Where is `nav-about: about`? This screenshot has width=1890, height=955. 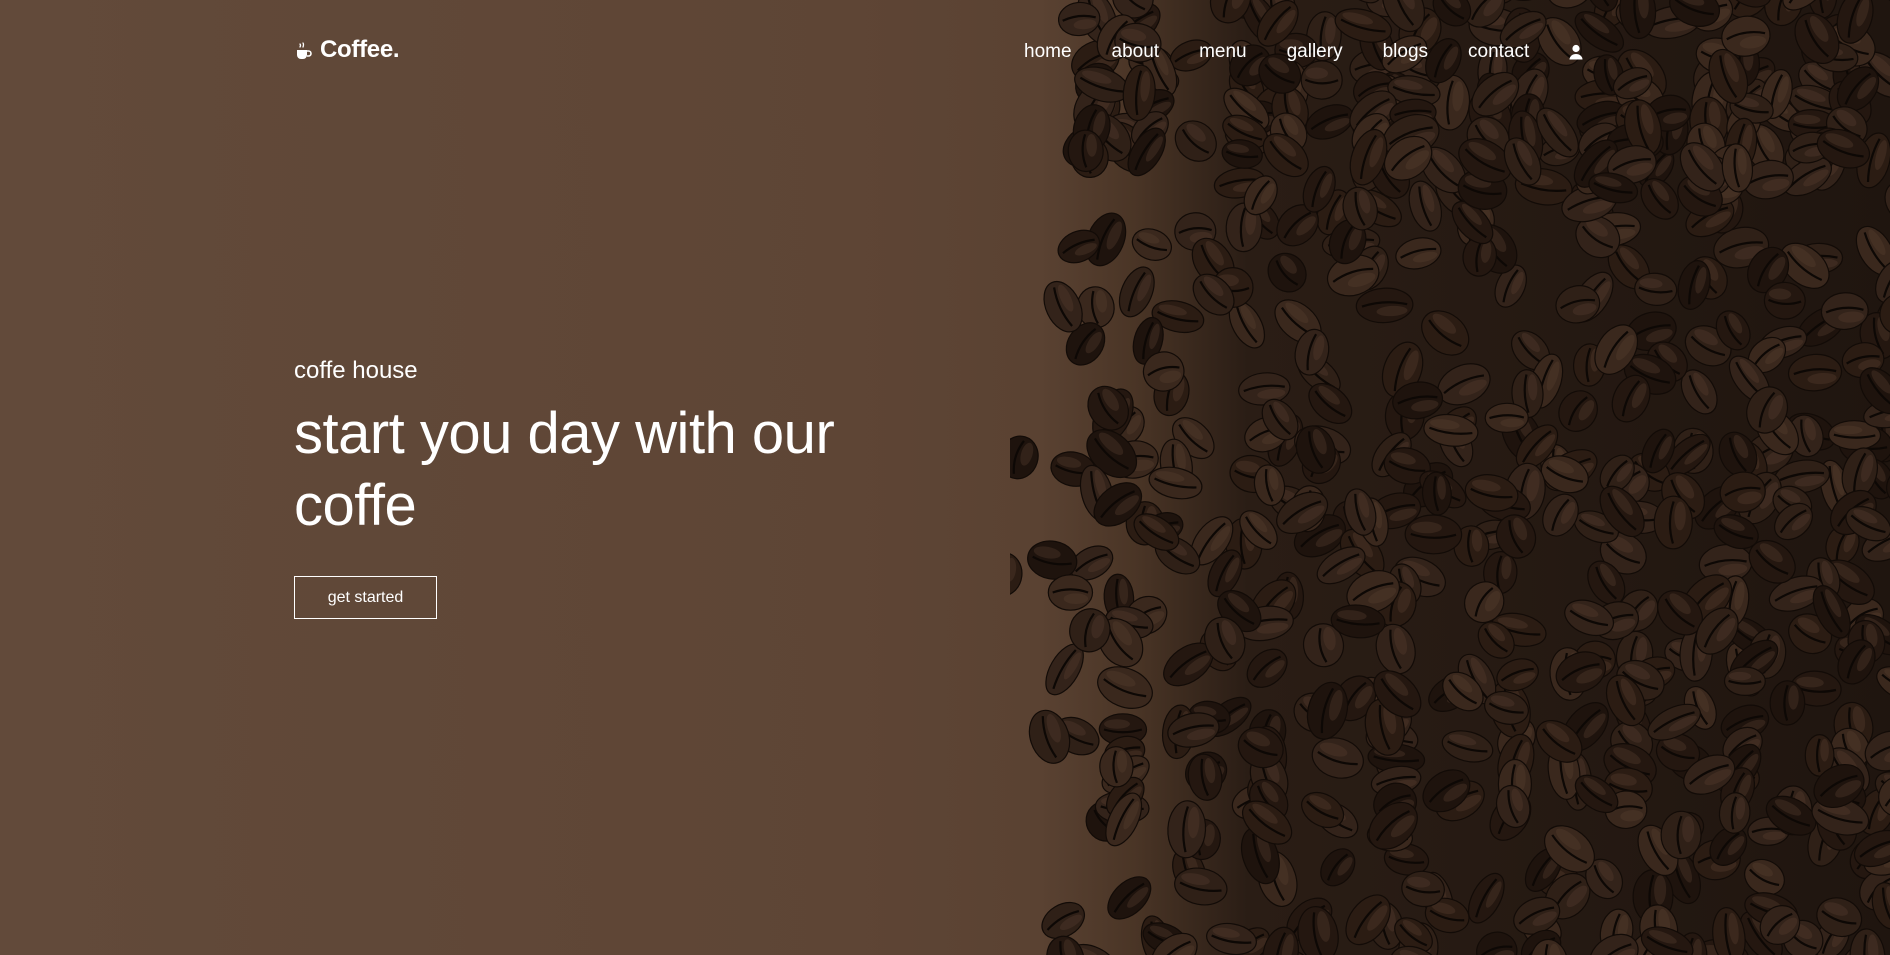 nav-about: about is located at coordinates (1136, 52).